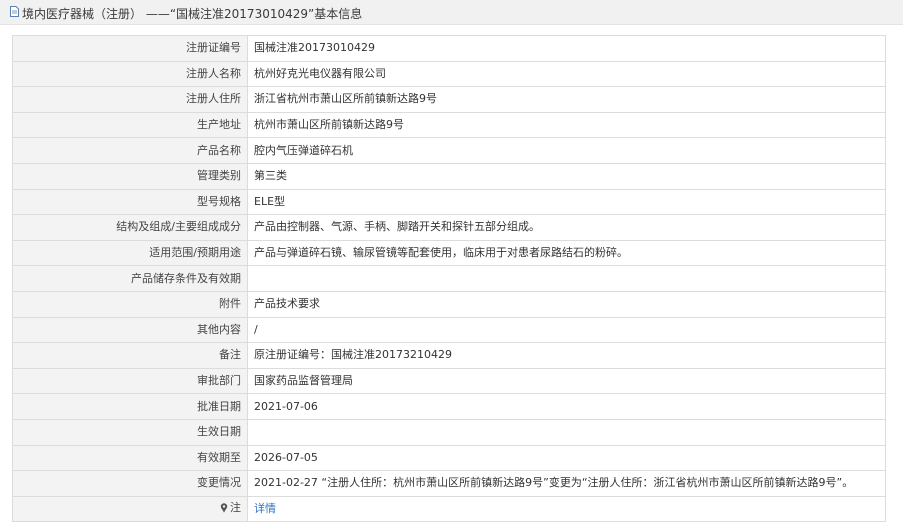 The image size is (903, 527). I want to click on table-row: 生效日期, so click(449, 432).